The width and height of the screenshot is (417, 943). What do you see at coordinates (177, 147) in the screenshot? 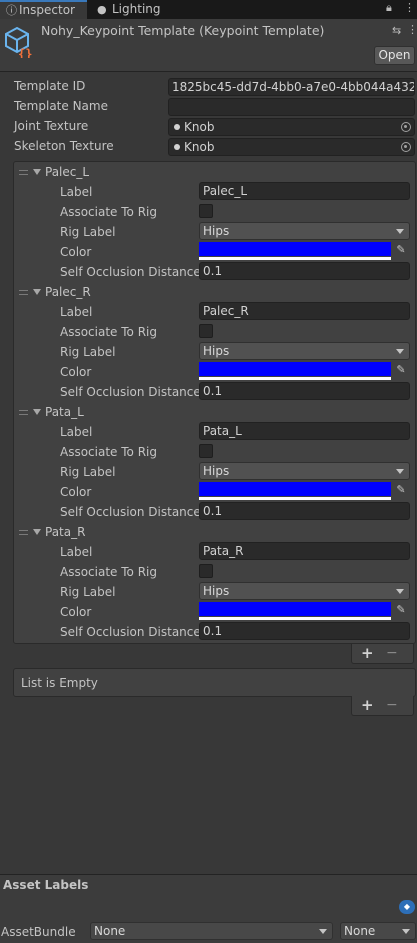
I see `texture-icon` at bounding box center [177, 147].